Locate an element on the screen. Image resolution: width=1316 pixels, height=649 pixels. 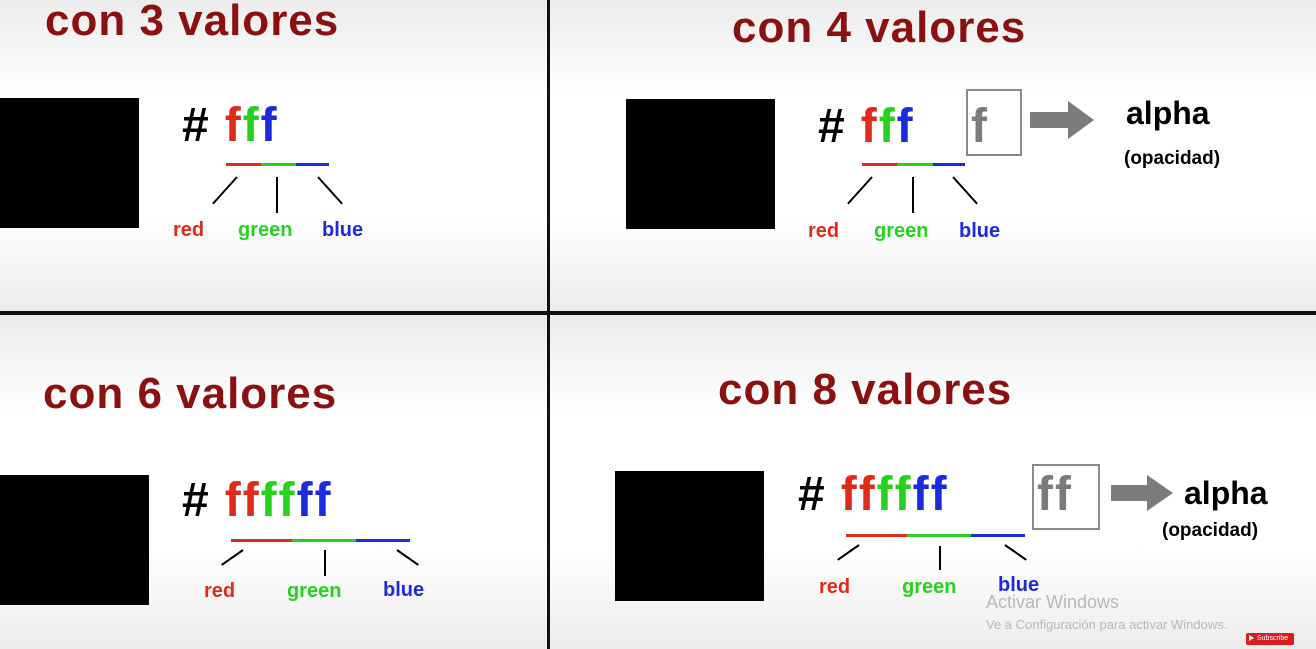
panel-title: con 6 valores is located at coordinates (190, 393).